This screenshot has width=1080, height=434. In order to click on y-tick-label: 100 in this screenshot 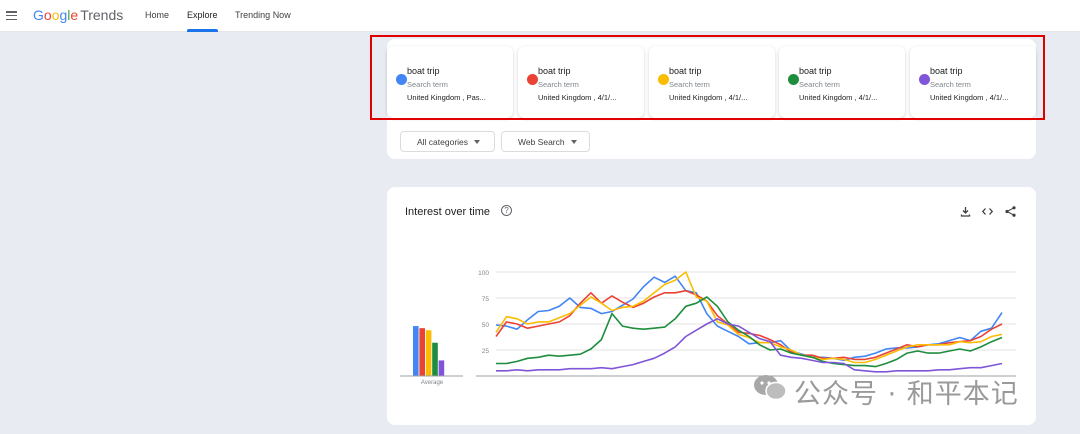, I will do `click(483, 273)`.